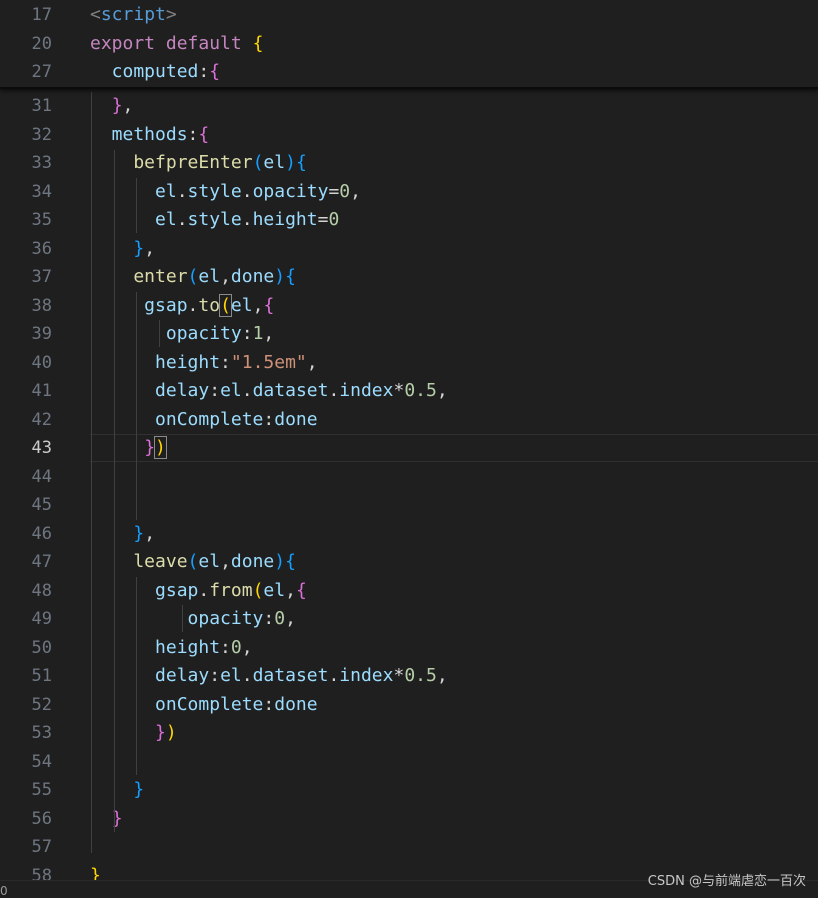 The width and height of the screenshot is (818, 898). Describe the element at coordinates (409, 277) in the screenshot. I see `code-line: 37 enter(el,done){` at that location.